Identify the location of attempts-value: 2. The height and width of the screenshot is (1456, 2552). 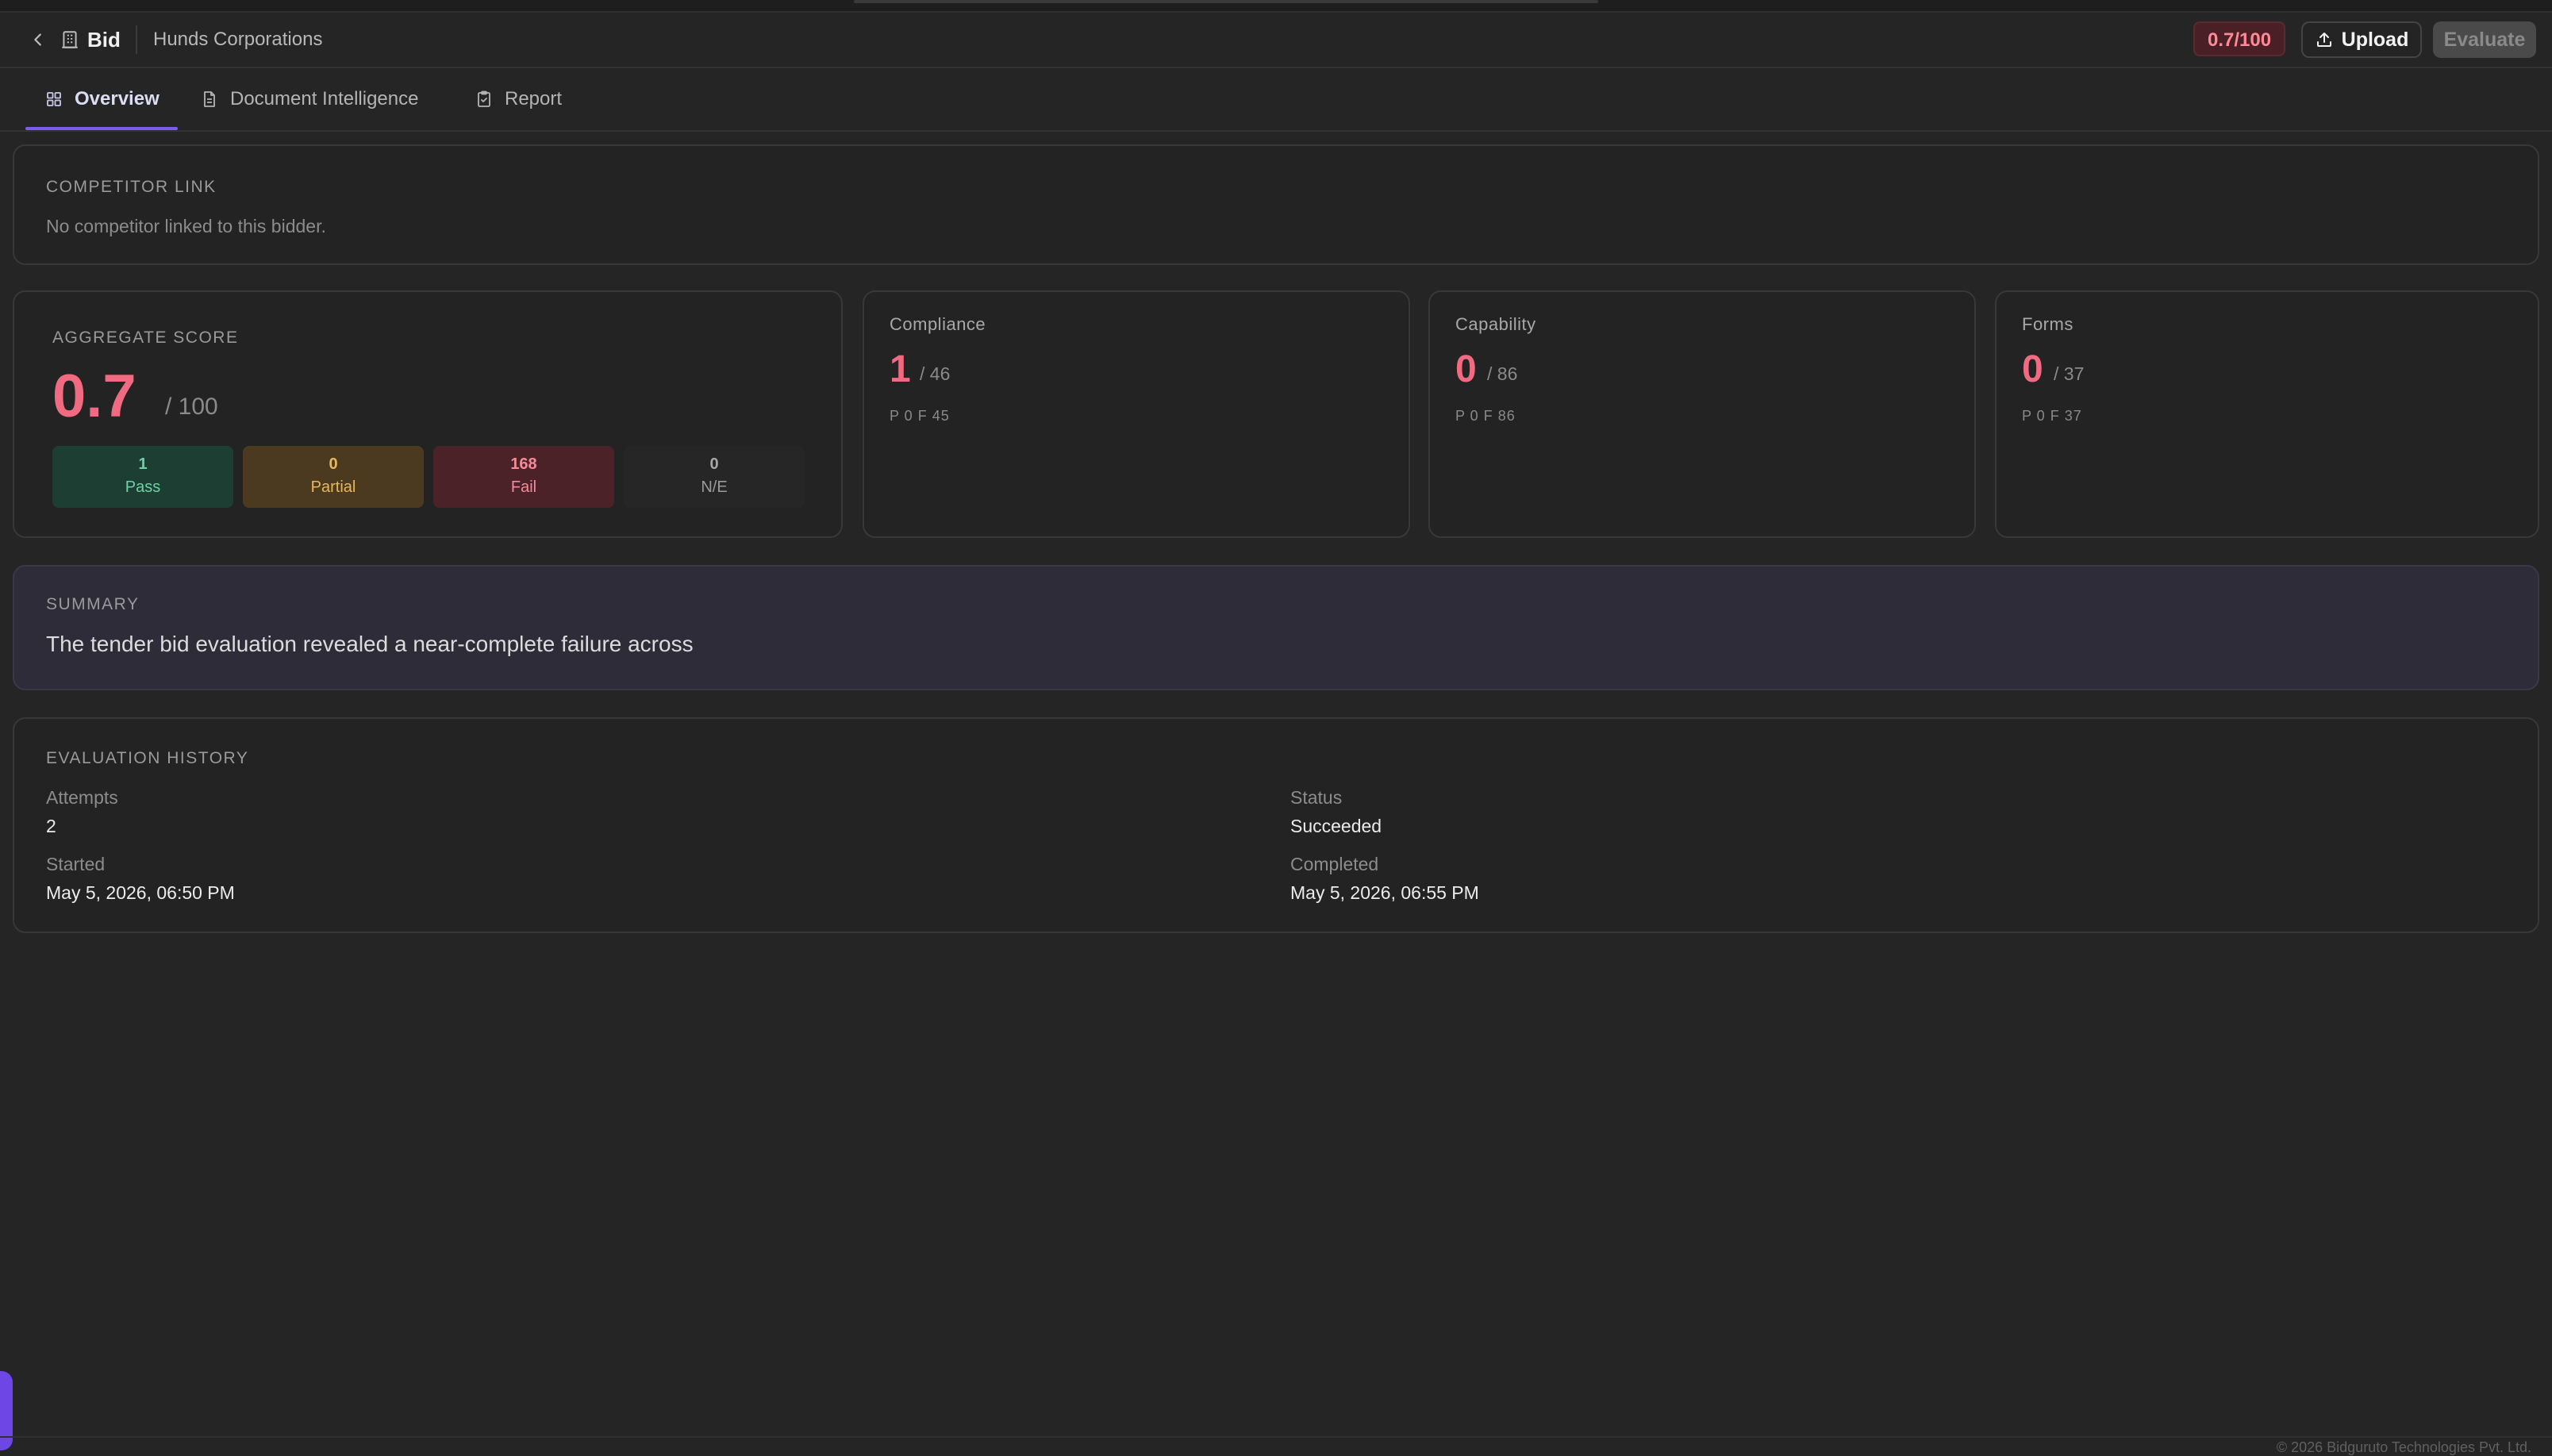
(51, 826).